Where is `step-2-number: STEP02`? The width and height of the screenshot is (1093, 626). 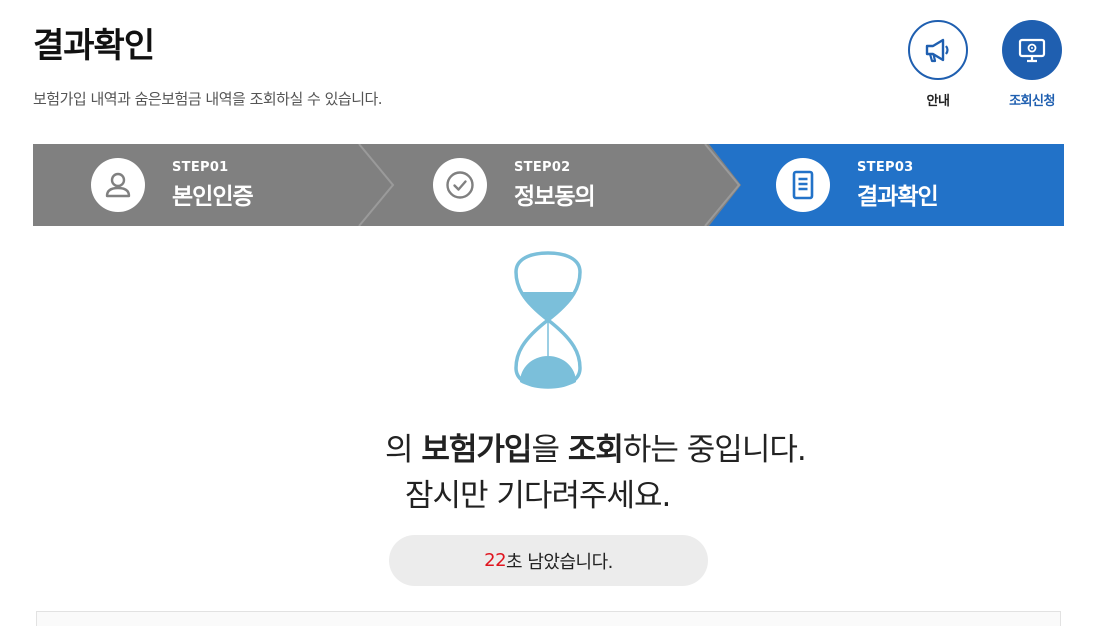
step-2-number: STEP02 is located at coordinates (542, 167).